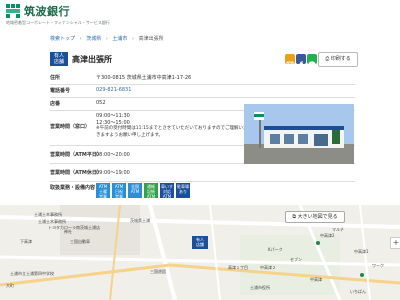  What do you see at coordinates (183, 190) in the screenshot?
I see `service-parking: 駐車場 あり` at bounding box center [183, 190].